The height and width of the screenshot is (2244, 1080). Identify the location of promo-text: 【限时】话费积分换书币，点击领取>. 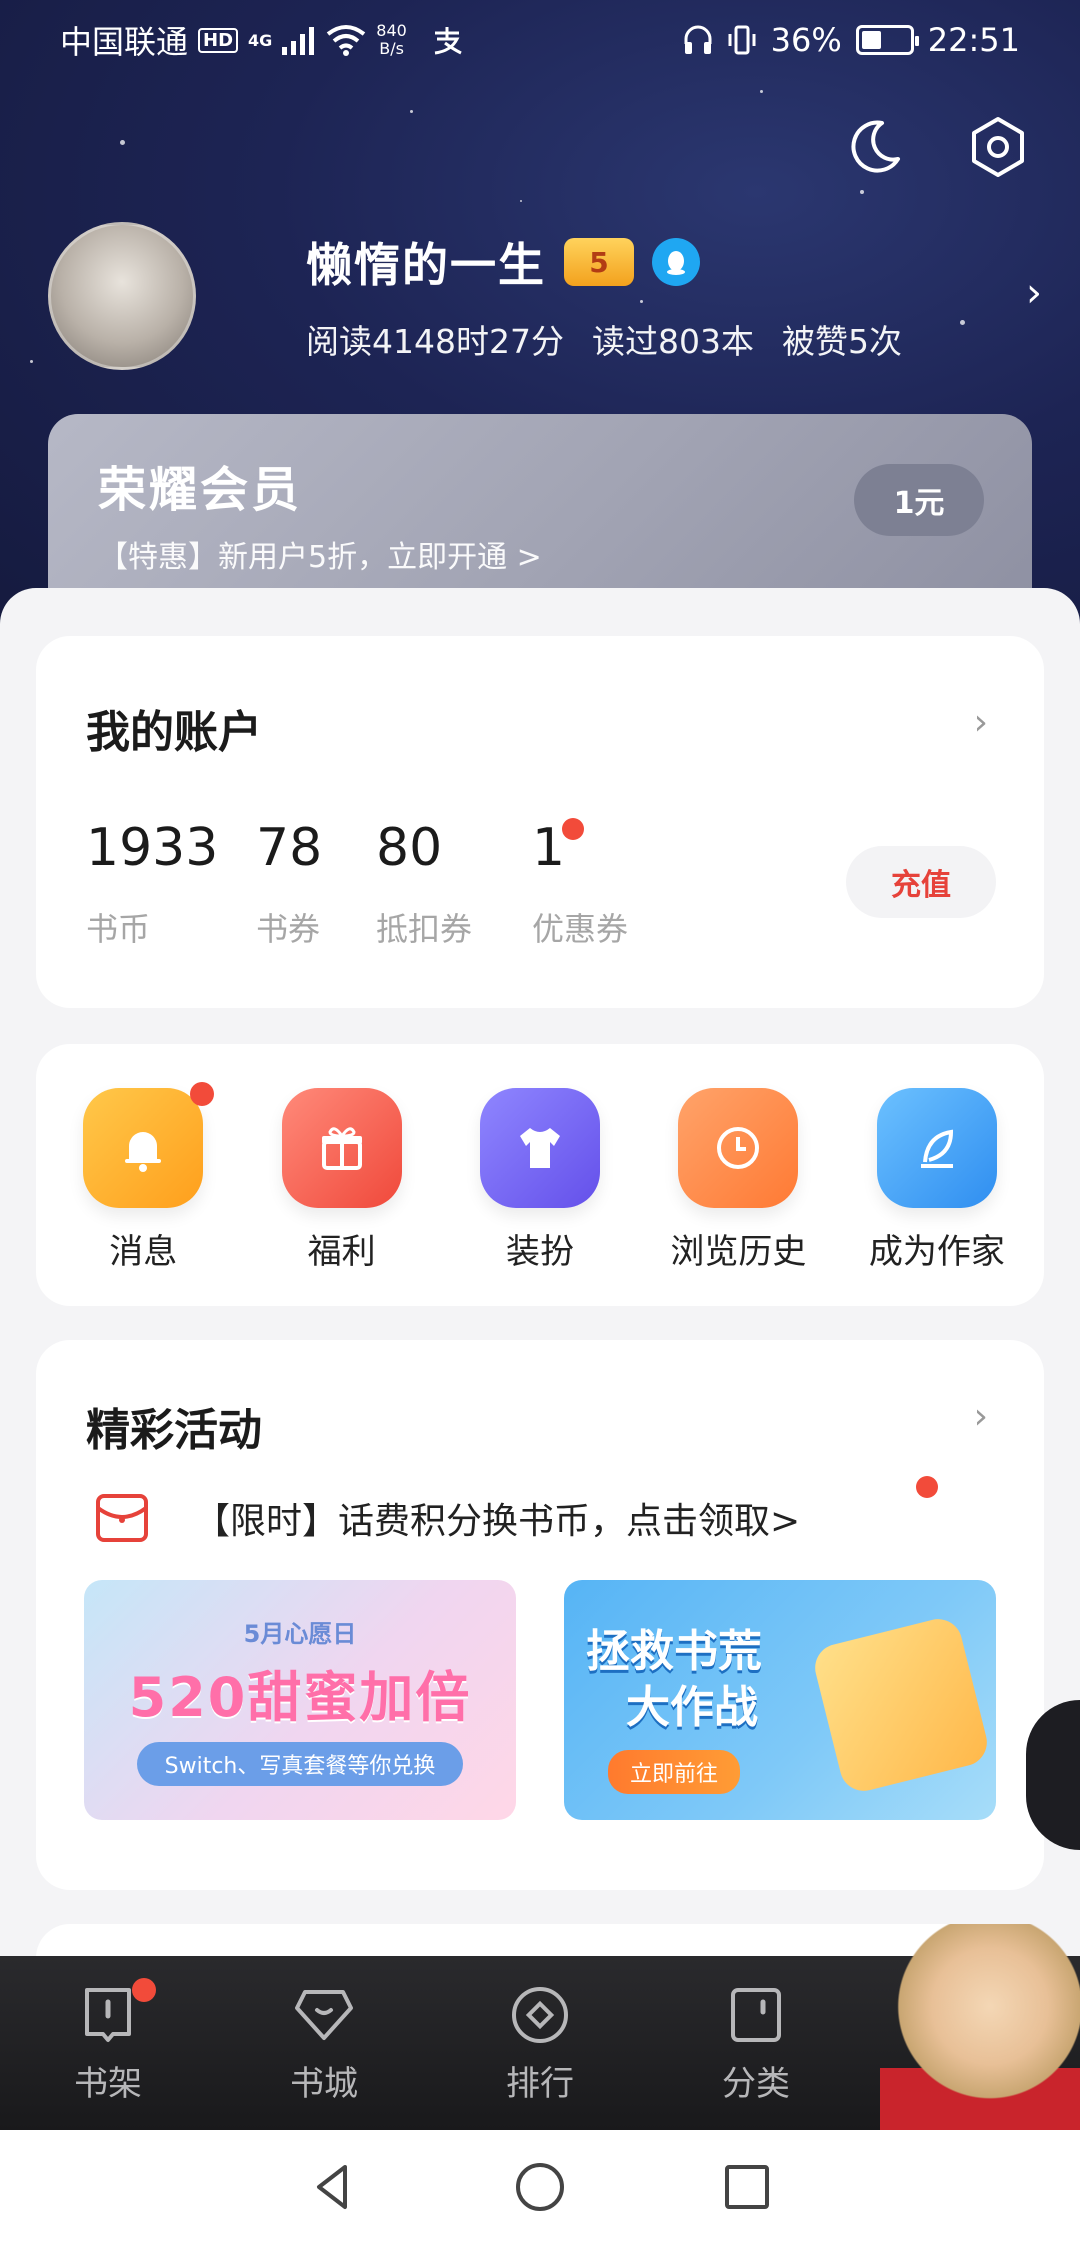
(497, 1521).